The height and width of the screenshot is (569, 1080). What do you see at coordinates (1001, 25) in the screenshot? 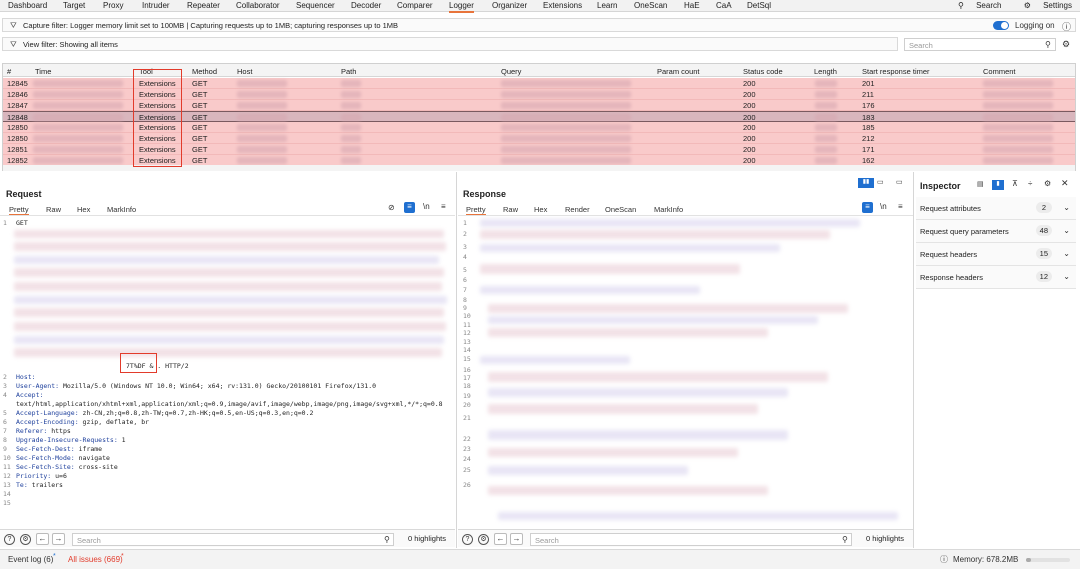
I see `logging-toggle` at bounding box center [1001, 25].